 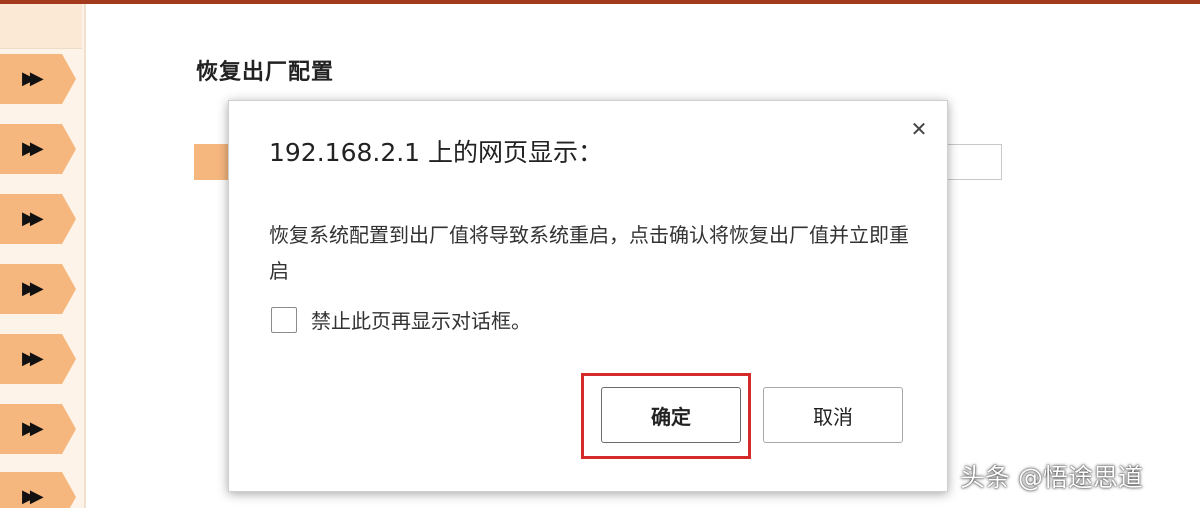 What do you see at coordinates (833, 415) in the screenshot?
I see `cancel-button: 取消` at bounding box center [833, 415].